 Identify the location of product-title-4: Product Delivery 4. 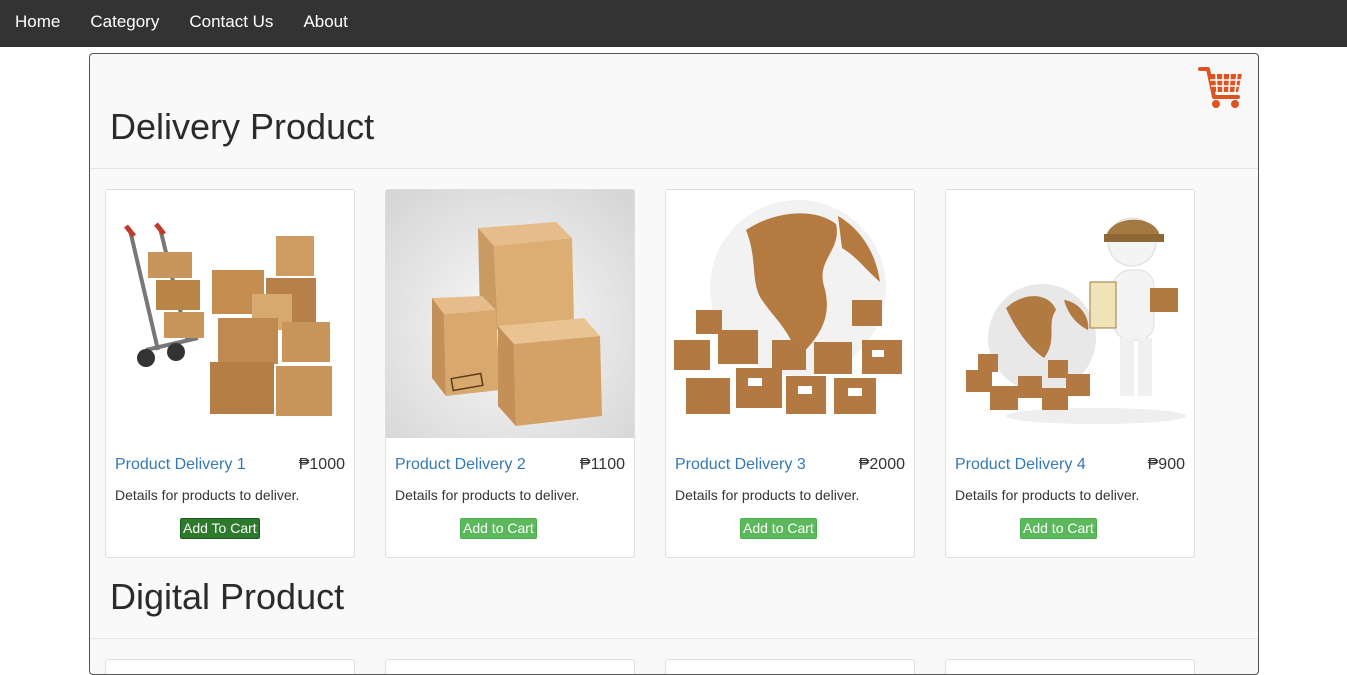
(1020, 465).